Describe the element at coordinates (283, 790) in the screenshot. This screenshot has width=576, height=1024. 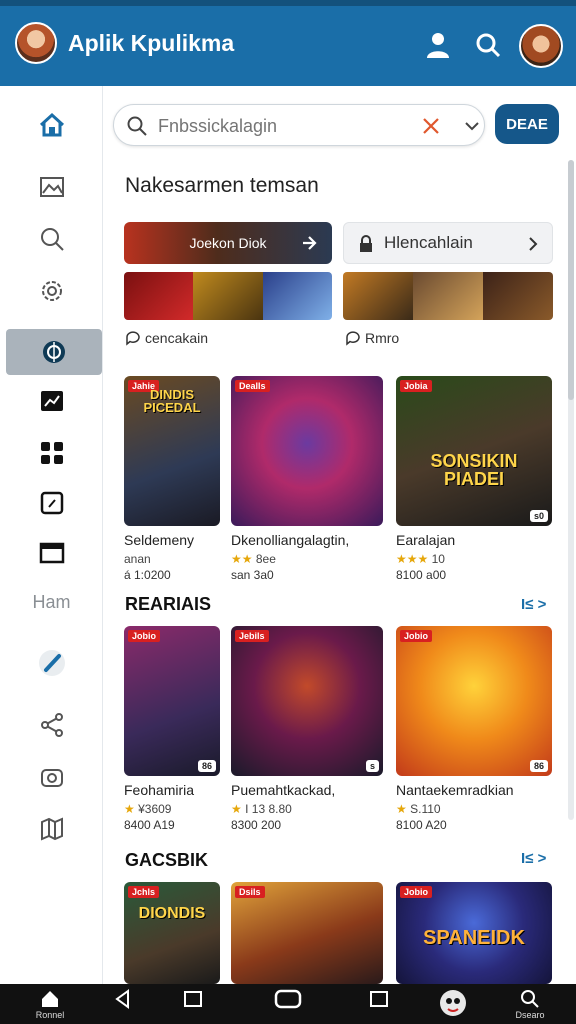
I see `game-name: Puemahtkackad,` at that location.